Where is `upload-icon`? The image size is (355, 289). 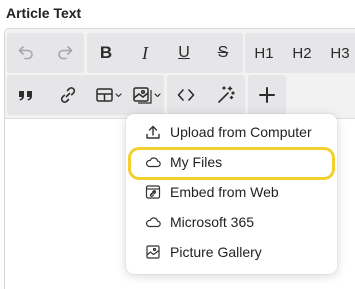 upload-icon is located at coordinates (153, 132).